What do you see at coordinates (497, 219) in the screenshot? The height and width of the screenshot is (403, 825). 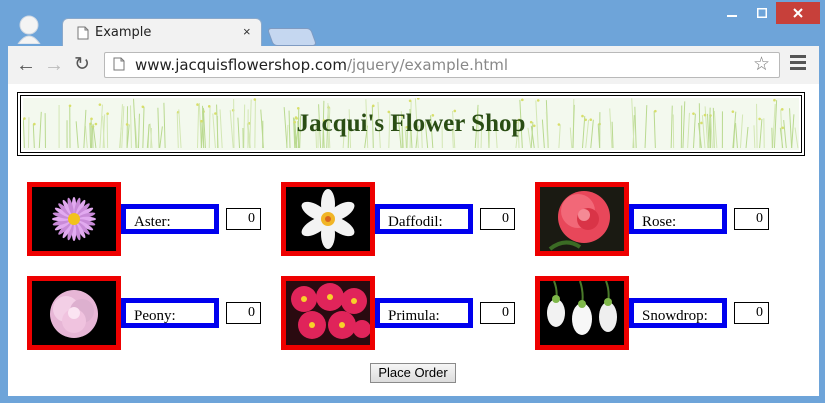 I see `daffodil-quantity-input: 0` at bounding box center [497, 219].